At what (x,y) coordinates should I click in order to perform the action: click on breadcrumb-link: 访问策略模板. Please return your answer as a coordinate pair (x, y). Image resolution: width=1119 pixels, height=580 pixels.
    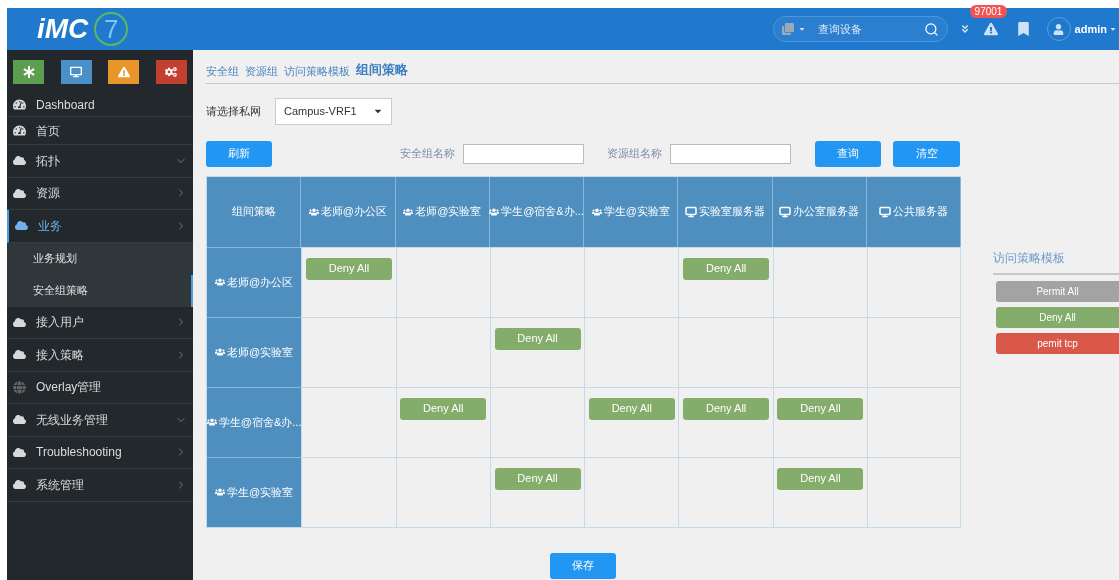
    Looking at the image, I should click on (317, 71).